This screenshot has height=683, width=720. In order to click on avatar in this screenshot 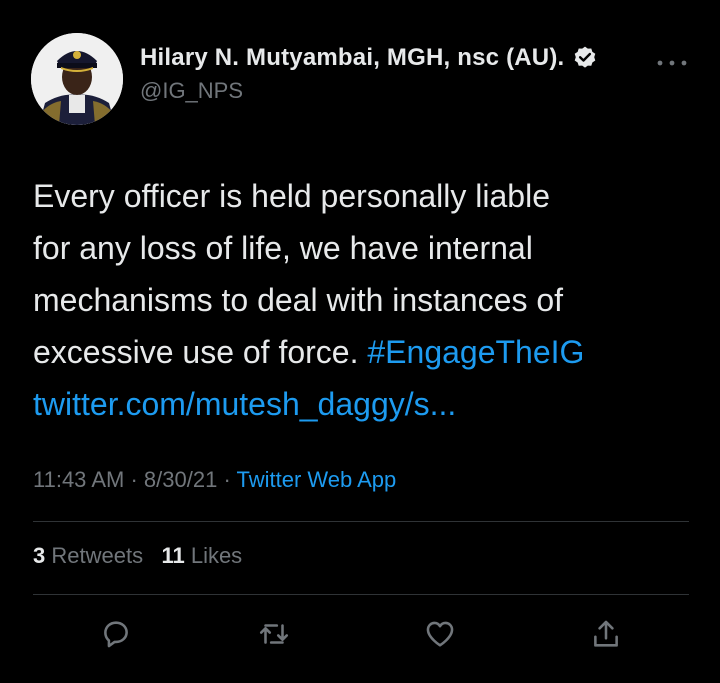, I will do `click(77, 79)`.